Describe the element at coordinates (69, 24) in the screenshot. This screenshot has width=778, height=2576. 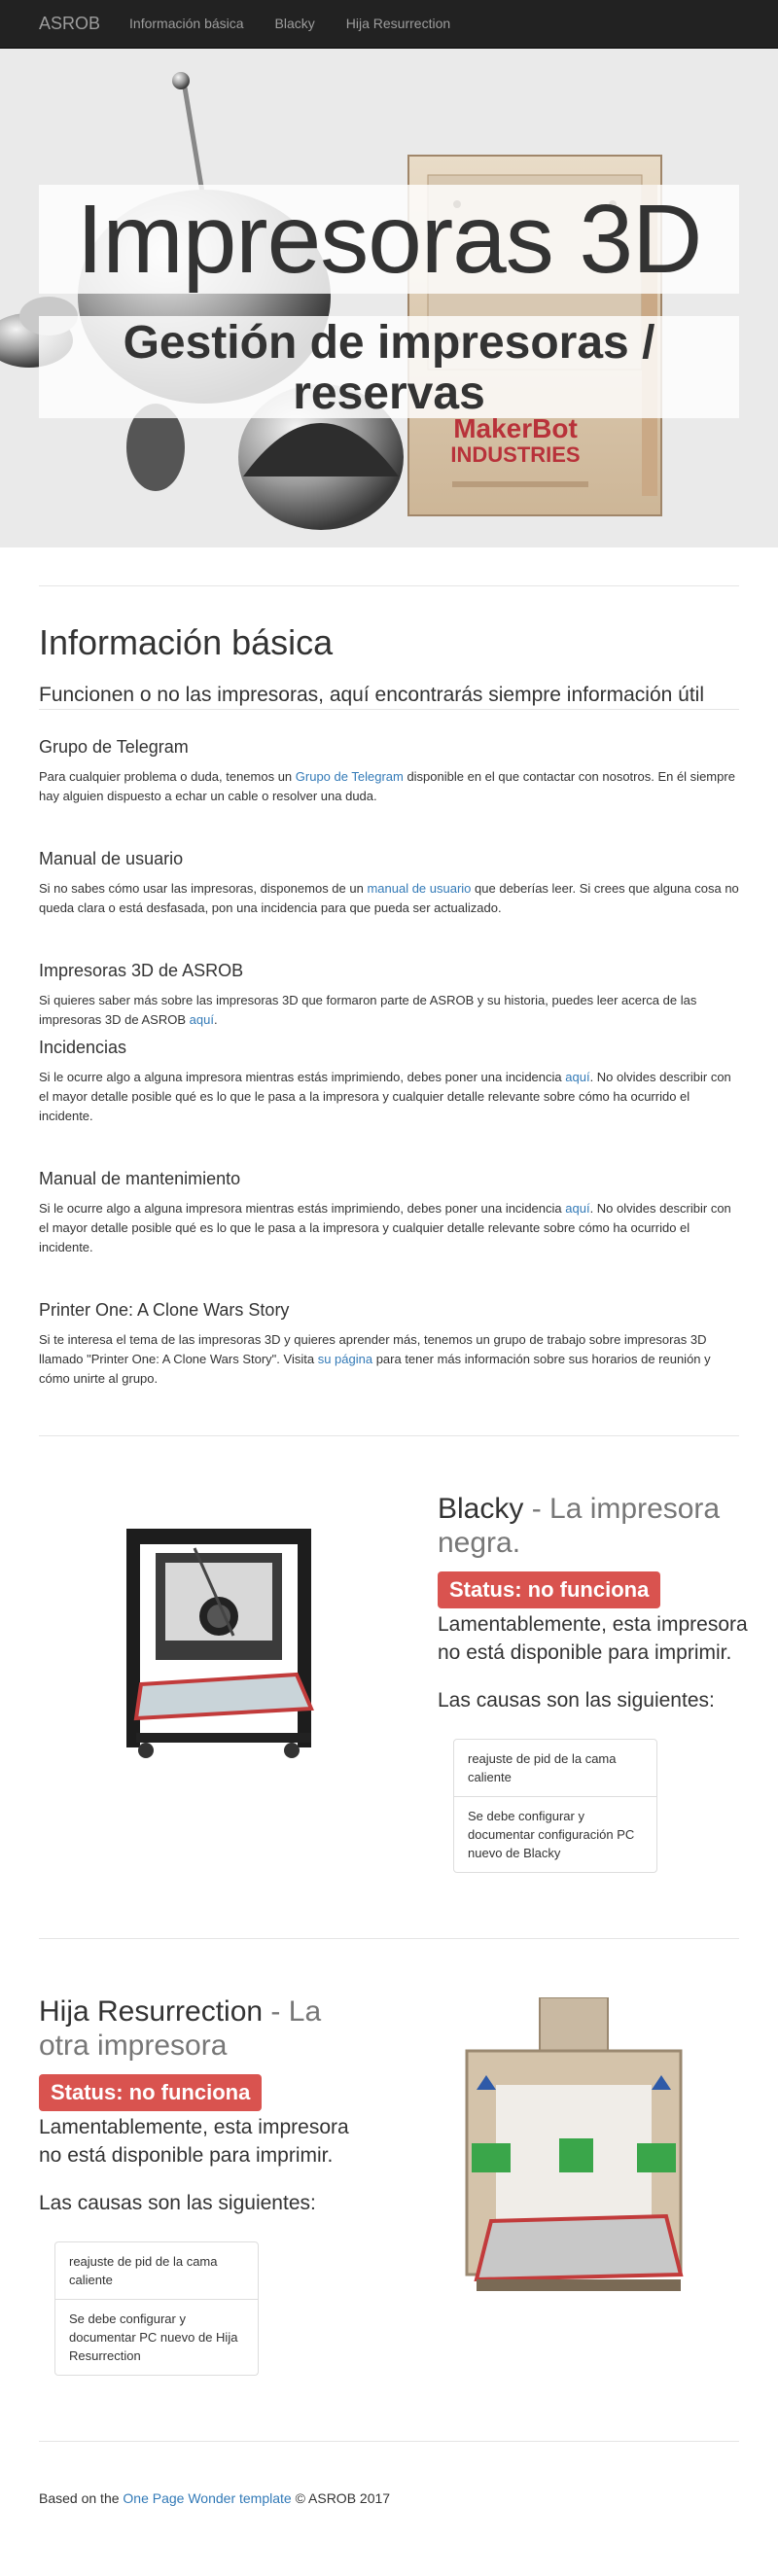
I see `brand-link: ASROB` at that location.